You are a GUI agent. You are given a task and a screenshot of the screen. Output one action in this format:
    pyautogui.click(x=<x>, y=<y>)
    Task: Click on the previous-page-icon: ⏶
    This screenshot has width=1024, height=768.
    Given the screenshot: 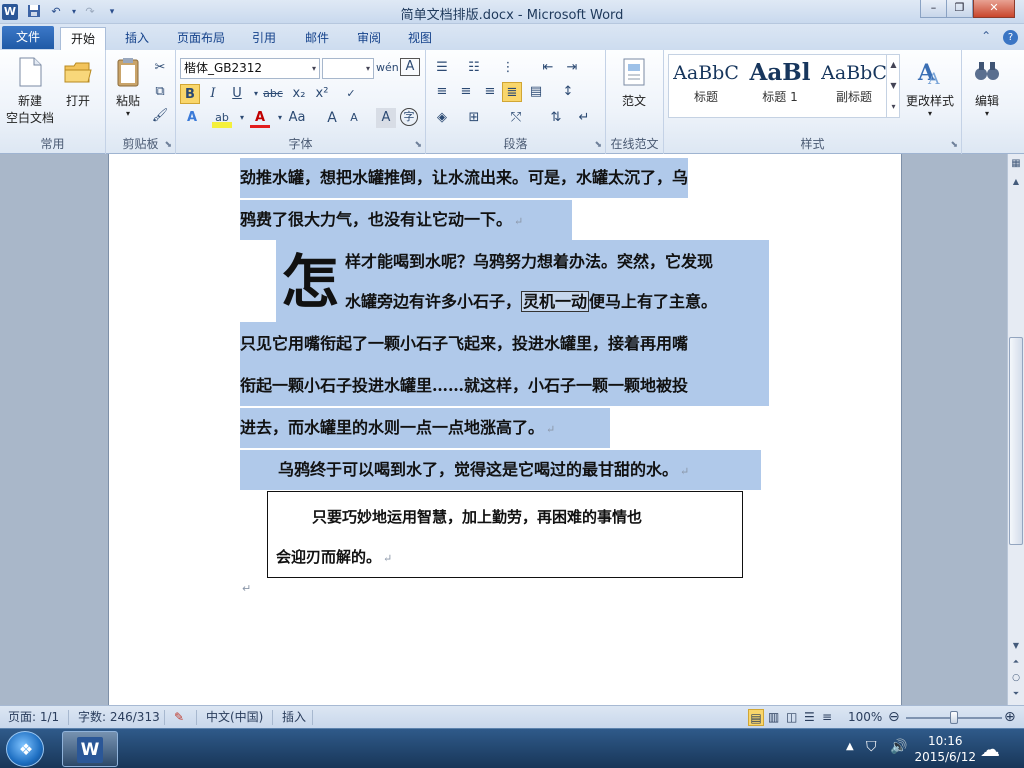 What is the action you would take?
    pyautogui.click(x=1016, y=662)
    